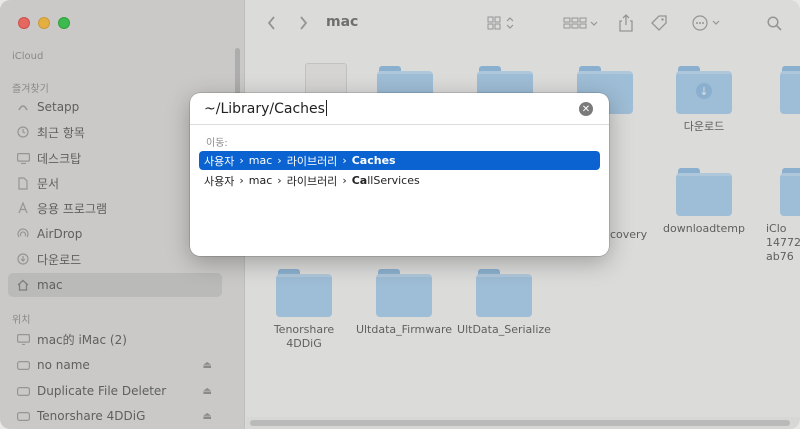 The image size is (800, 429). I want to click on suggestion-item: 사용자 › mac › 라이브러리 › Caches, so click(399, 160).